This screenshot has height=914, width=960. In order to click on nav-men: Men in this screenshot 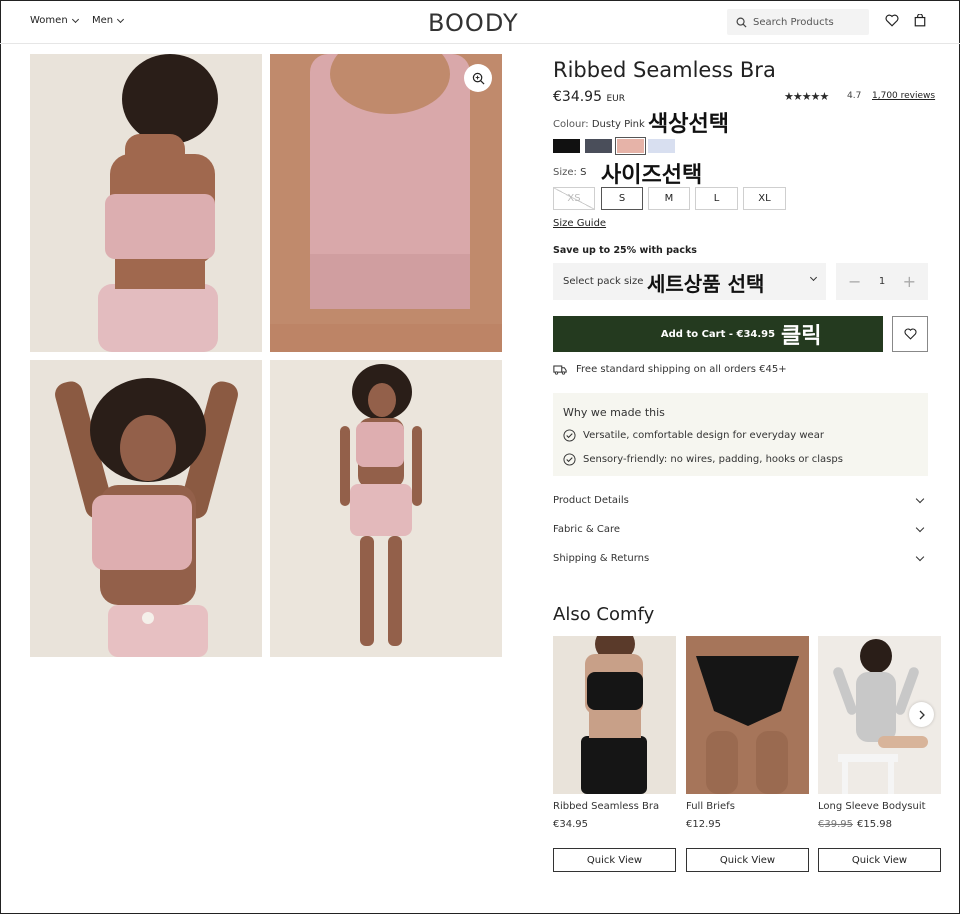, I will do `click(108, 20)`.